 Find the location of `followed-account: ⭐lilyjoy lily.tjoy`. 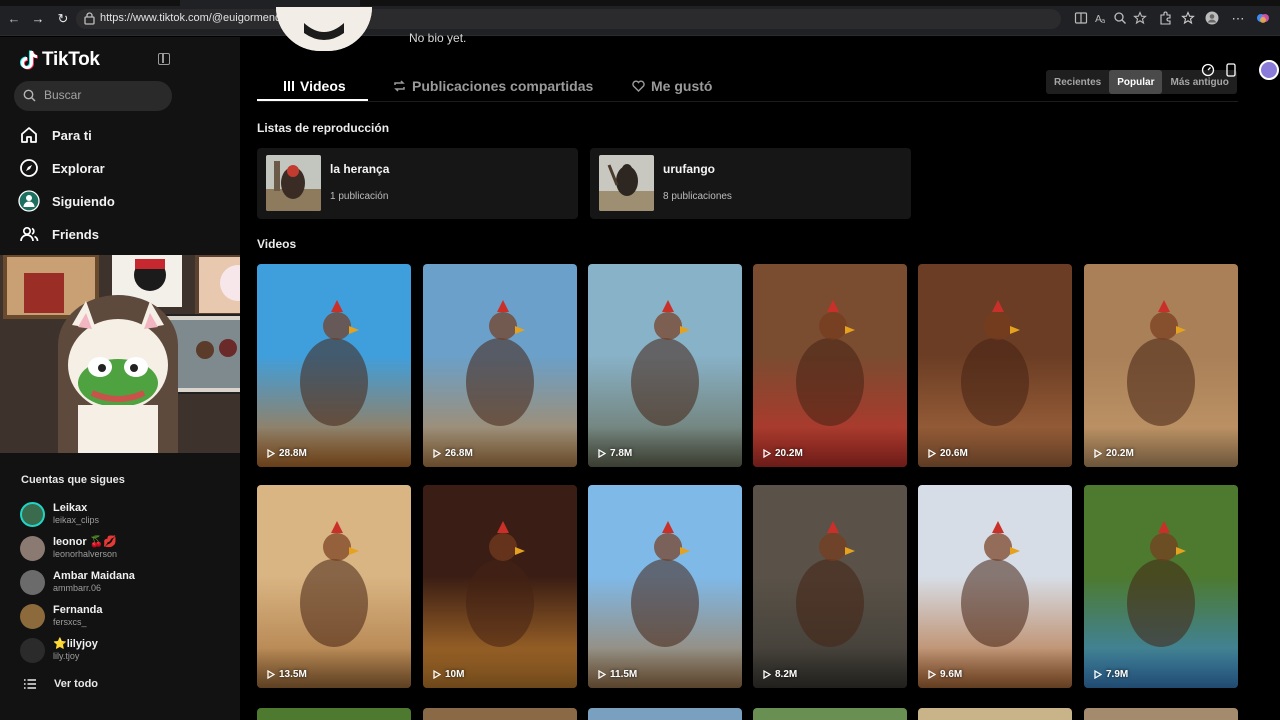

followed-account: ⭐lilyjoy lily.tjoy is located at coordinates (59, 650).